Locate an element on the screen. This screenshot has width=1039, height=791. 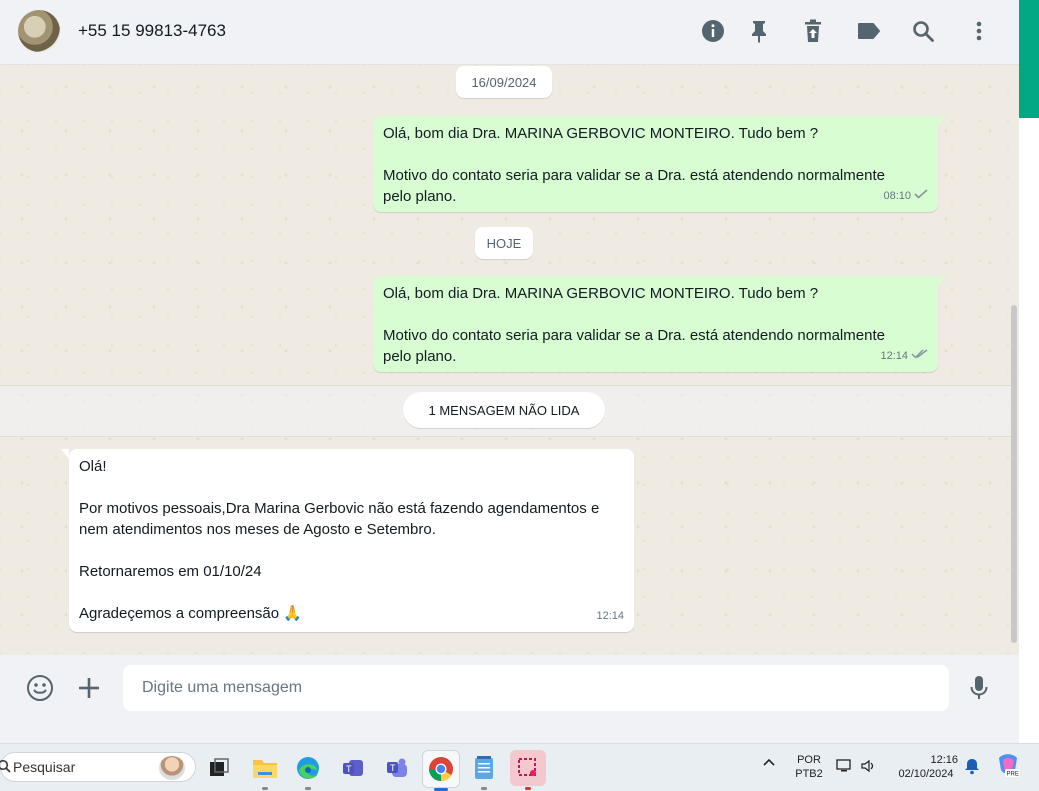
edge-browser-icon is located at coordinates (308, 770).